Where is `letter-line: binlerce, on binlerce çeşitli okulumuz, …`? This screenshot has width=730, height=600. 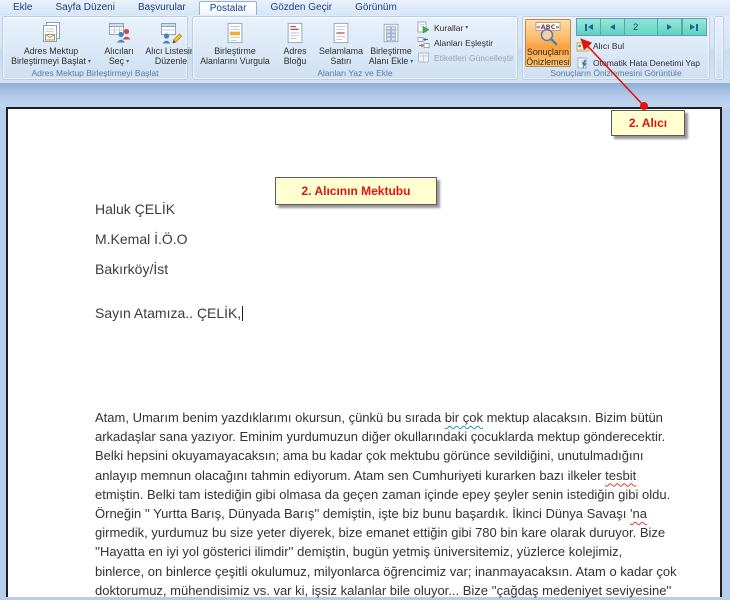 letter-line: binlerce, on binlerce çeşitli okulumuz, … is located at coordinates (386, 571).